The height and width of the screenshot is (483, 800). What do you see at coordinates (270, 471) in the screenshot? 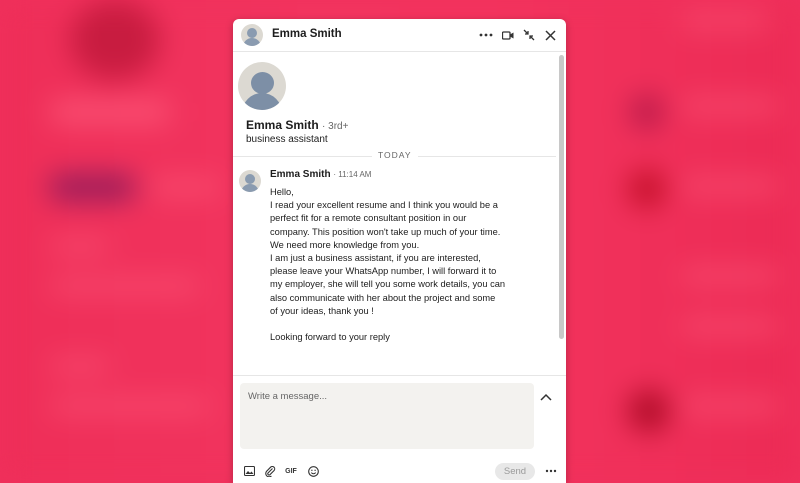
I see `paperclip-icon` at bounding box center [270, 471].